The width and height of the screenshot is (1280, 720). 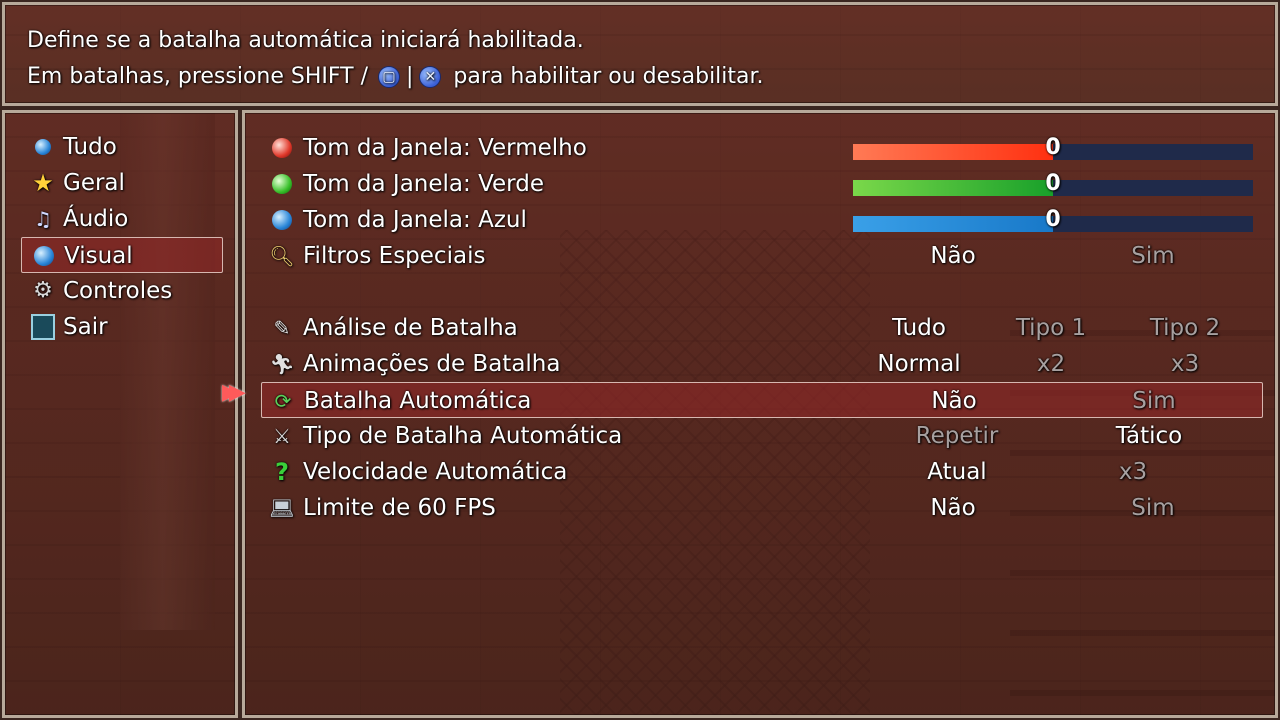 What do you see at coordinates (122, 147) in the screenshot?
I see `category-tudo: Tudo` at bounding box center [122, 147].